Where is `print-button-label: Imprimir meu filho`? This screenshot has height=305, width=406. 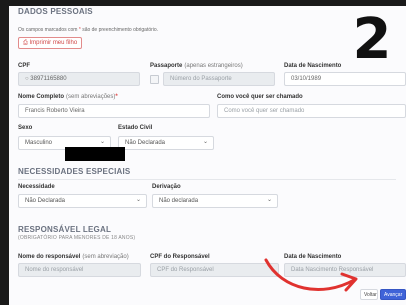 print-button-label: Imprimir meu filho is located at coordinates (53, 43).